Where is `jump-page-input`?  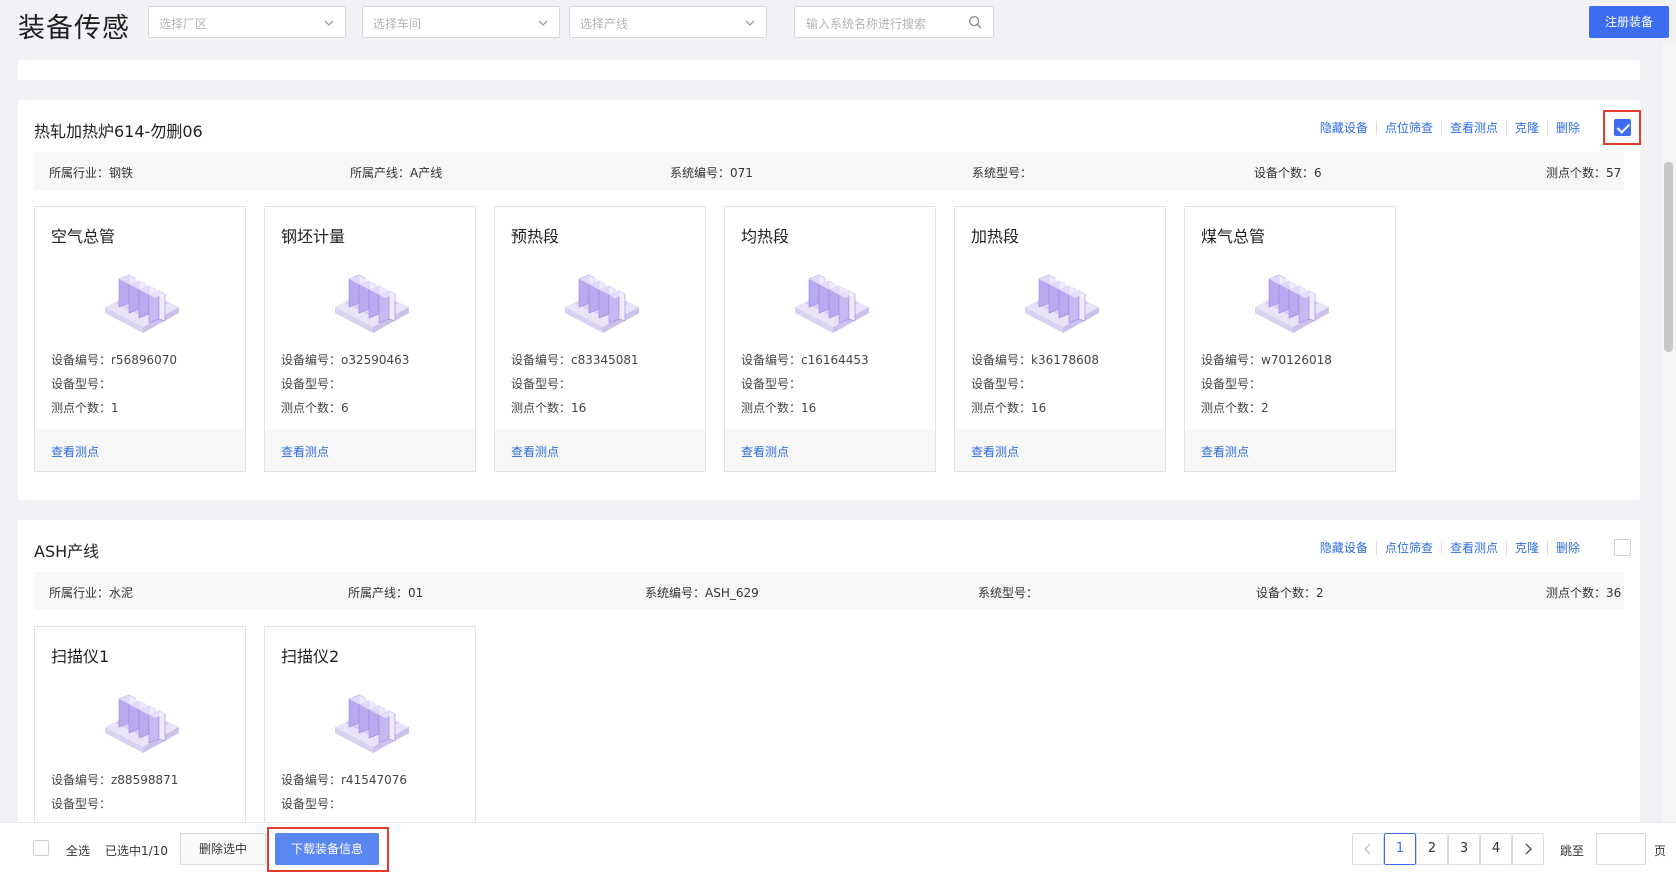 jump-page-input is located at coordinates (1621, 849).